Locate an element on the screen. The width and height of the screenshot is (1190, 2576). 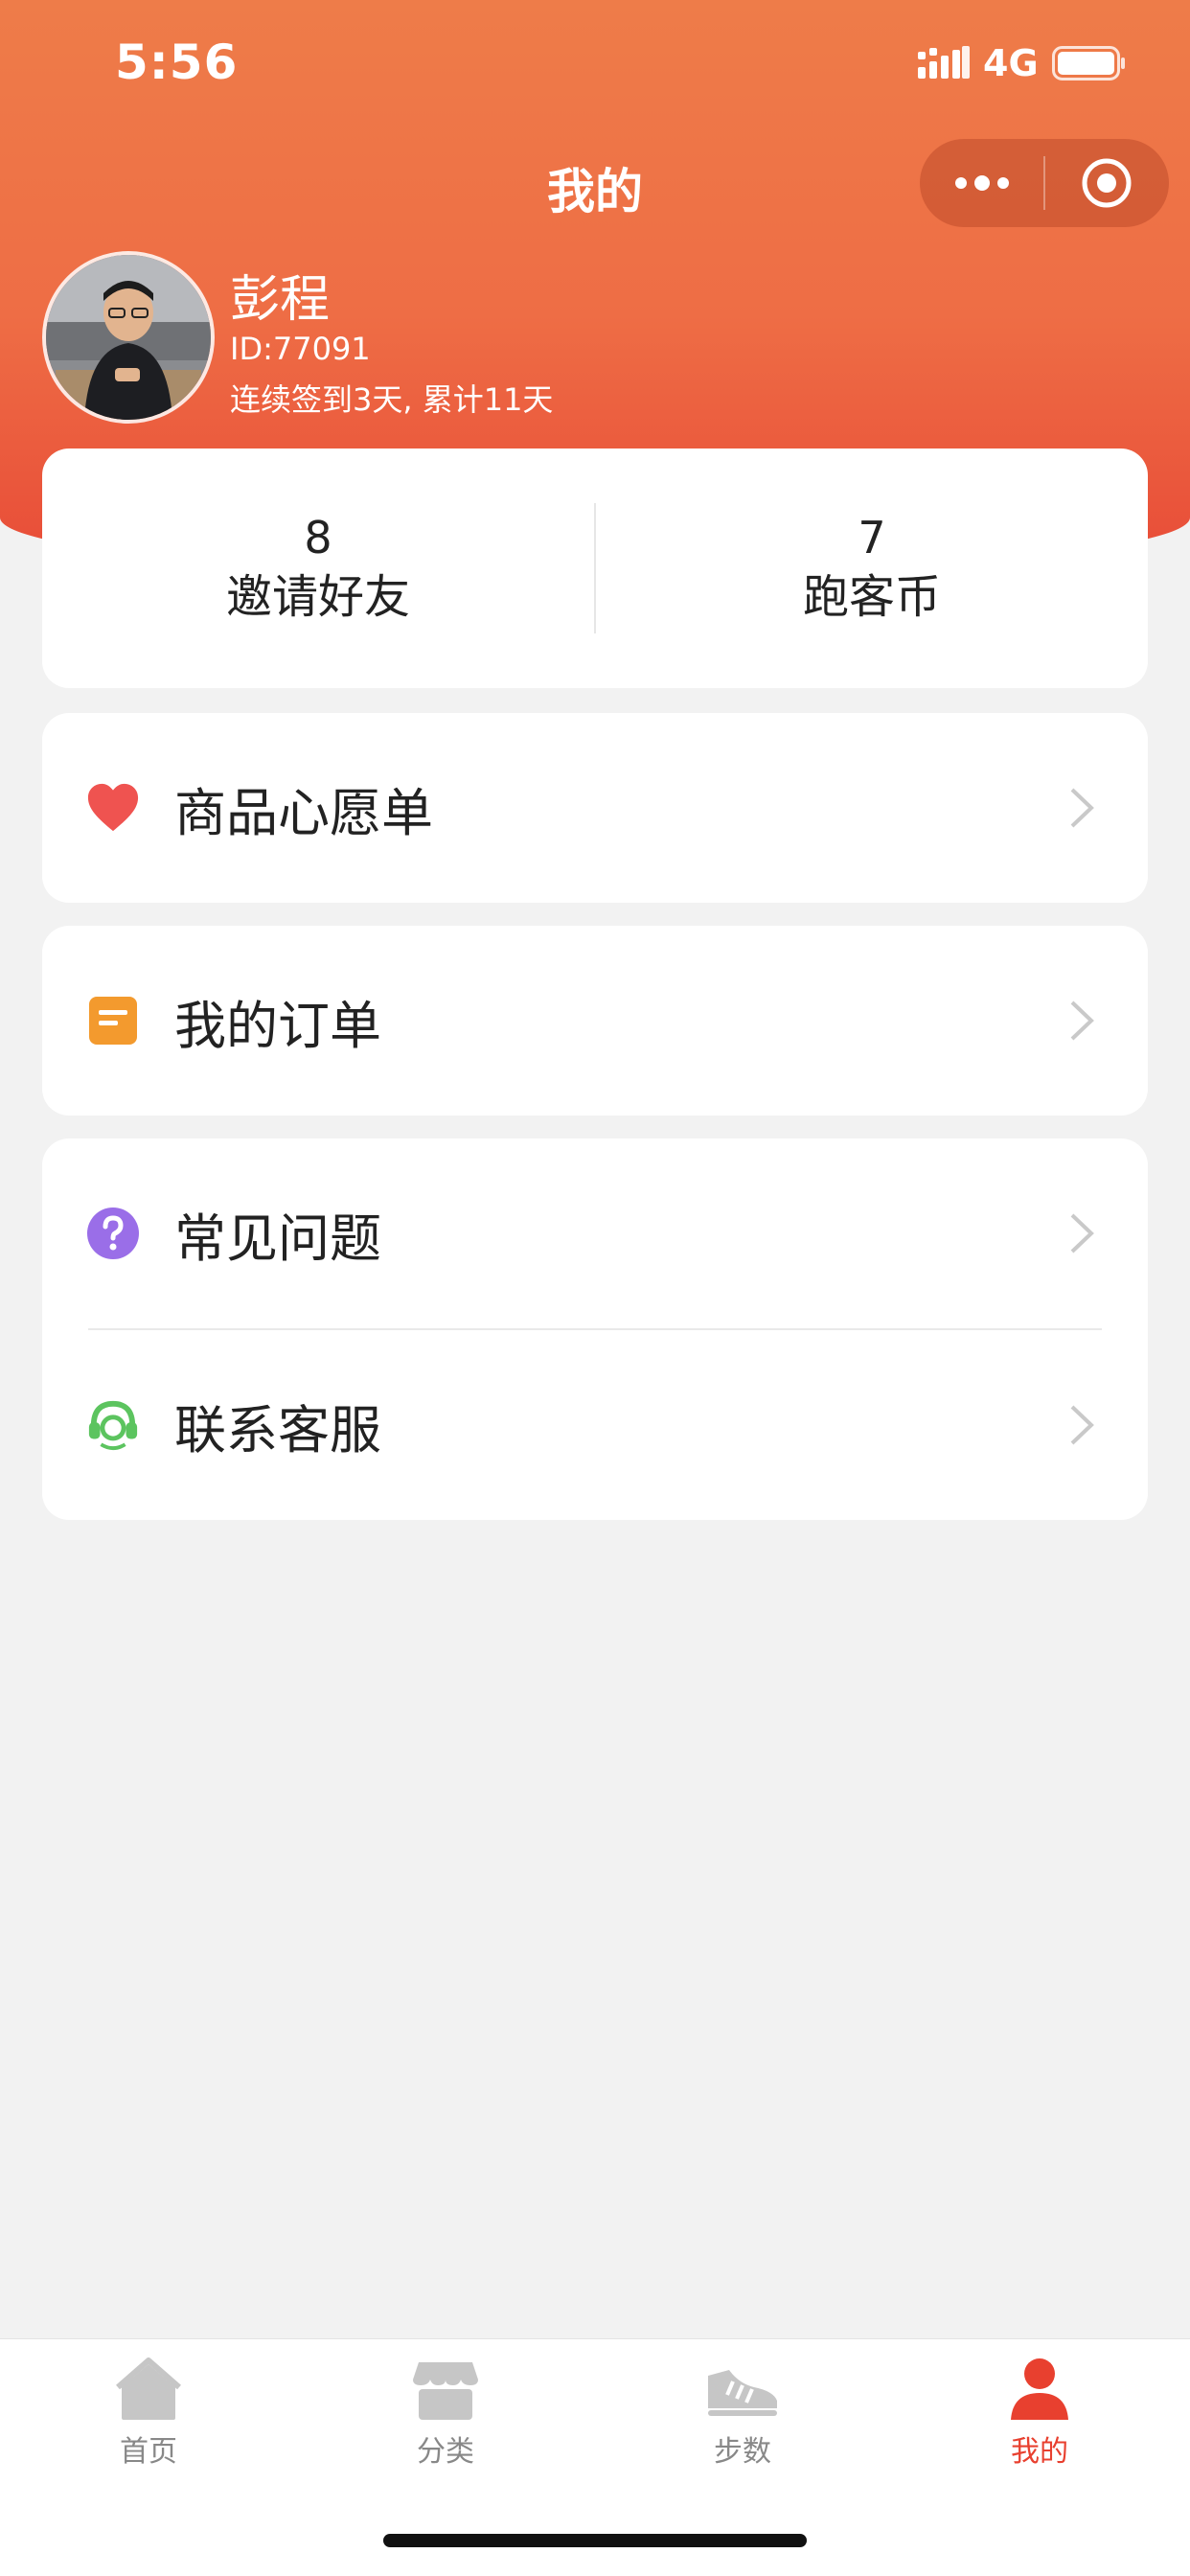
menu-item-wishlist: 商品心愿单 is located at coordinates (595, 808).